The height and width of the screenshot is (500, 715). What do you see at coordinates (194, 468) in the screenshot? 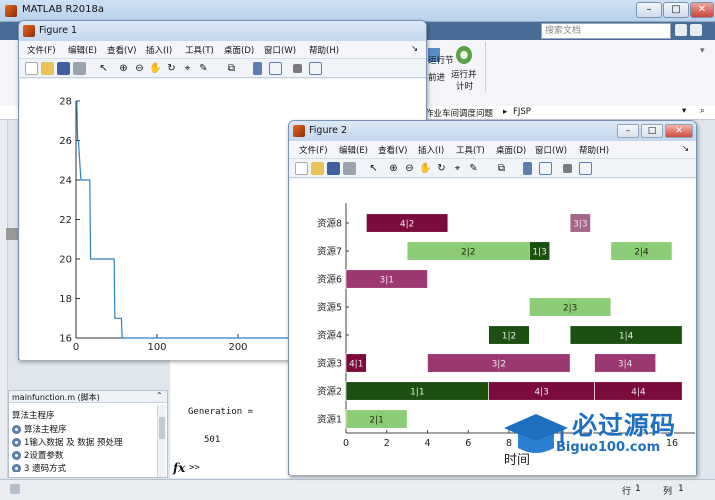
I see `command-prompt: >>` at bounding box center [194, 468].